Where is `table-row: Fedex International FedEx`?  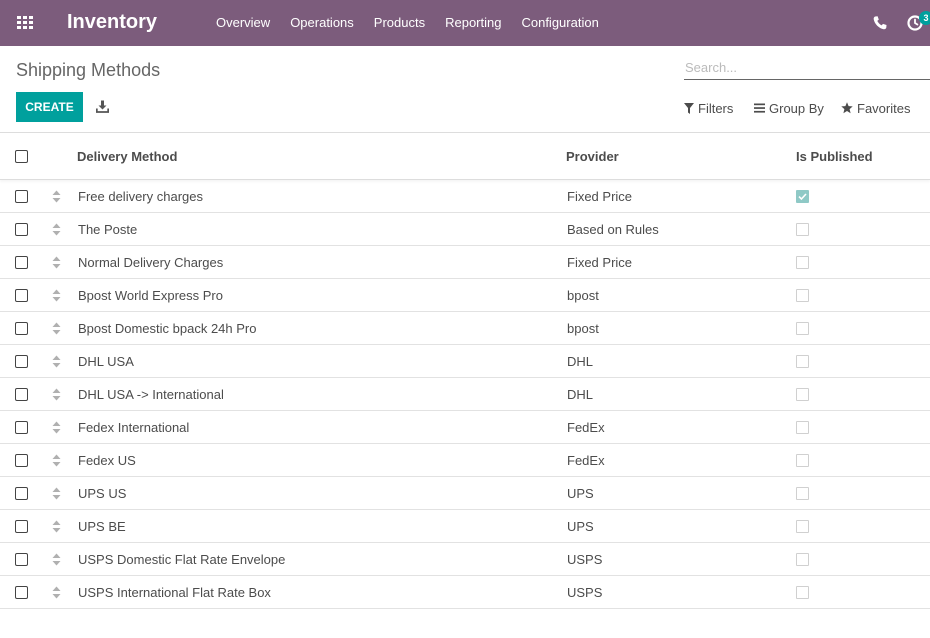 table-row: Fedex International FedEx is located at coordinates (465, 427).